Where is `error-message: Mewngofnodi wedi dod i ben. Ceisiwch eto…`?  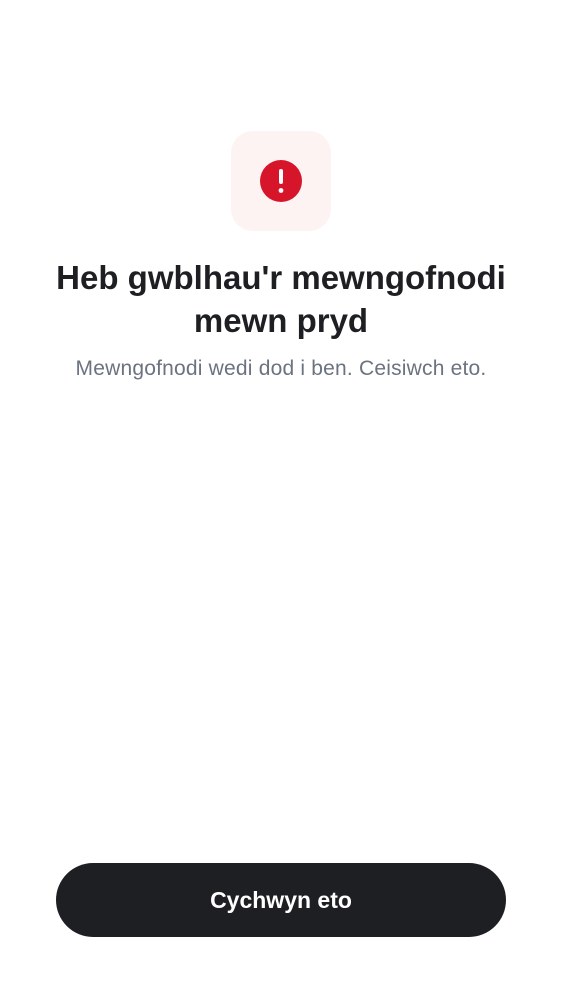
error-message: Mewngofnodi wedi dod i ben. Ceisiwch eto… is located at coordinates (281, 368).